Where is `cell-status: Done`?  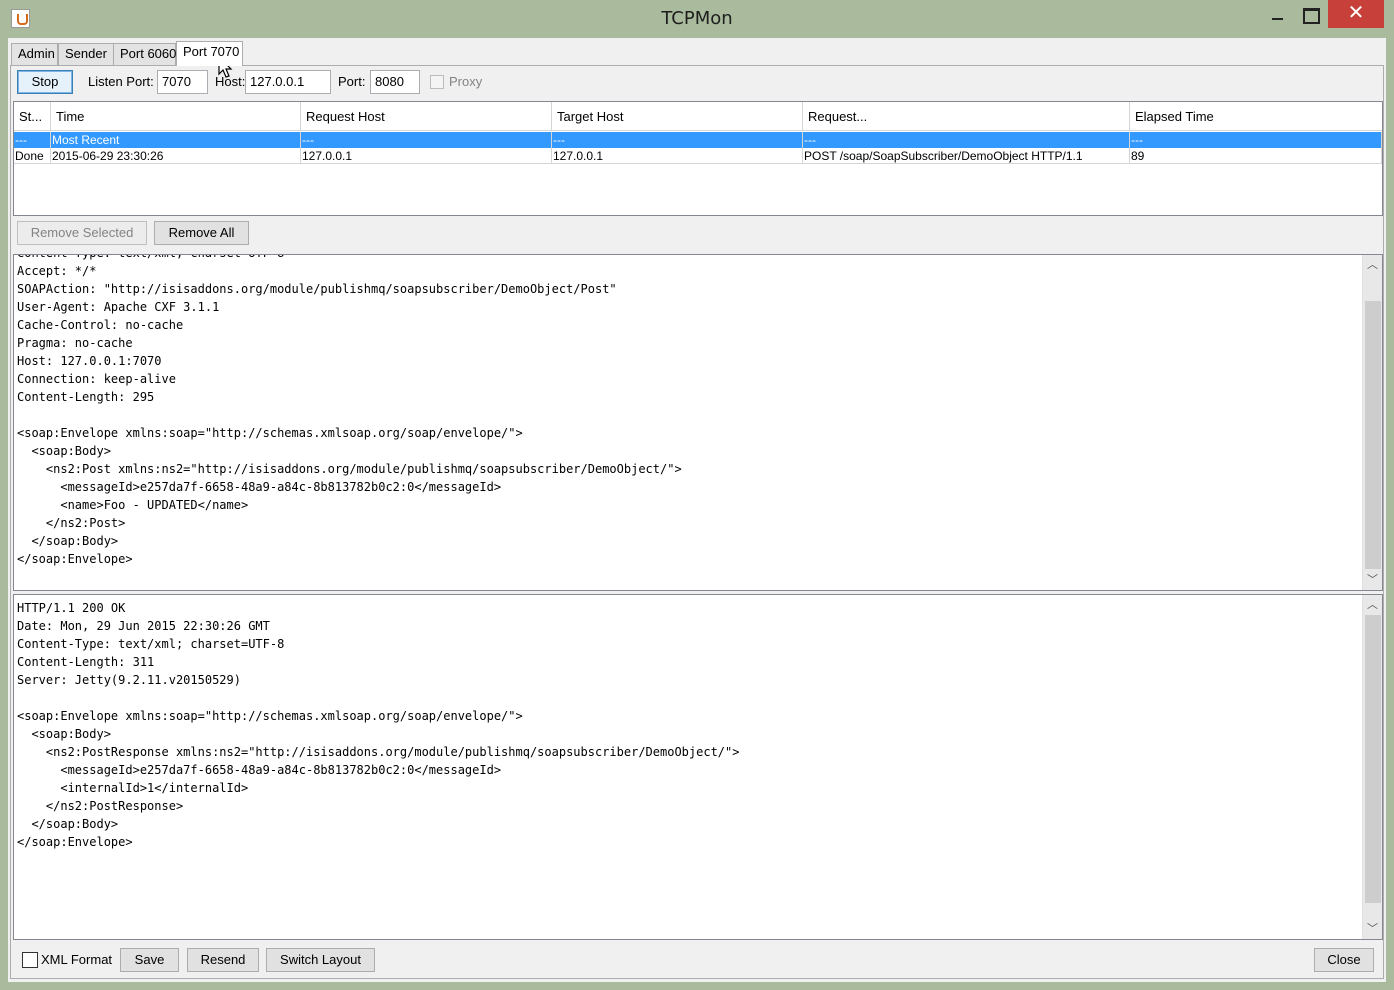
cell-status: Done is located at coordinates (32, 156).